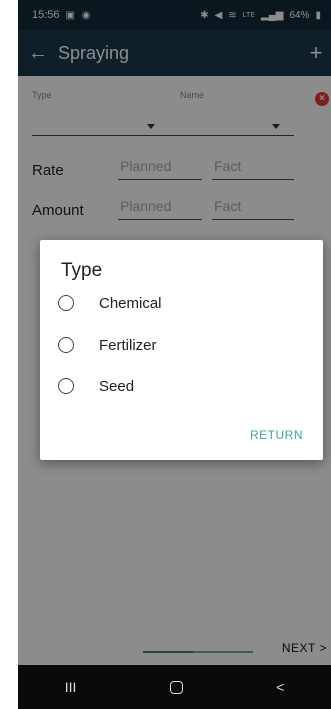 This screenshot has height=709, width=331. I want to click on dialog-title: Type, so click(82, 270).